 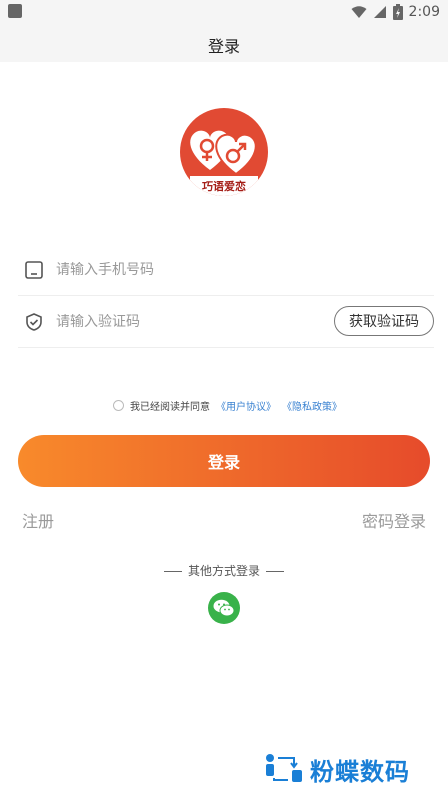 I want to click on page-title: 登录, so click(x=223, y=46).